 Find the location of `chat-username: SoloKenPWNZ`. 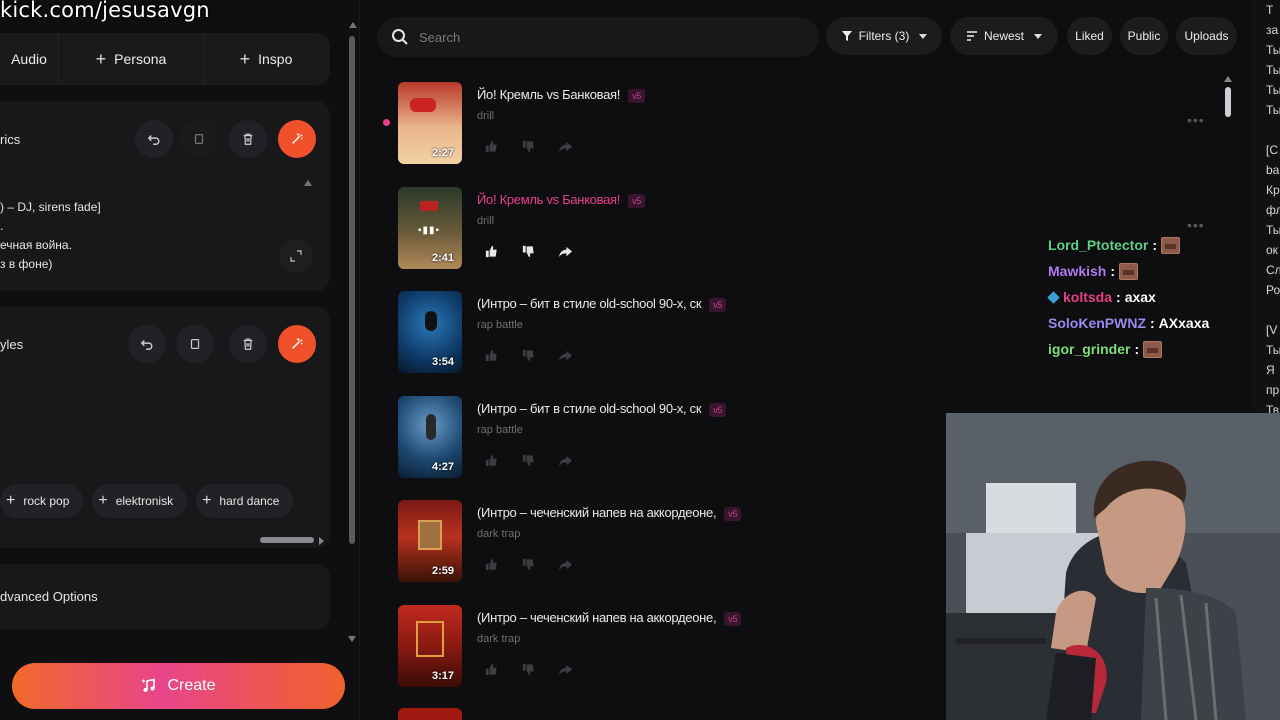

chat-username: SoloKenPWNZ is located at coordinates (1097, 323).